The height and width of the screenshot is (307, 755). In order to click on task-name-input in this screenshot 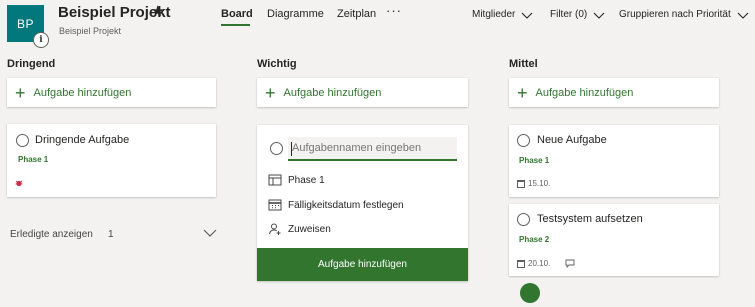, I will do `click(372, 148)`.